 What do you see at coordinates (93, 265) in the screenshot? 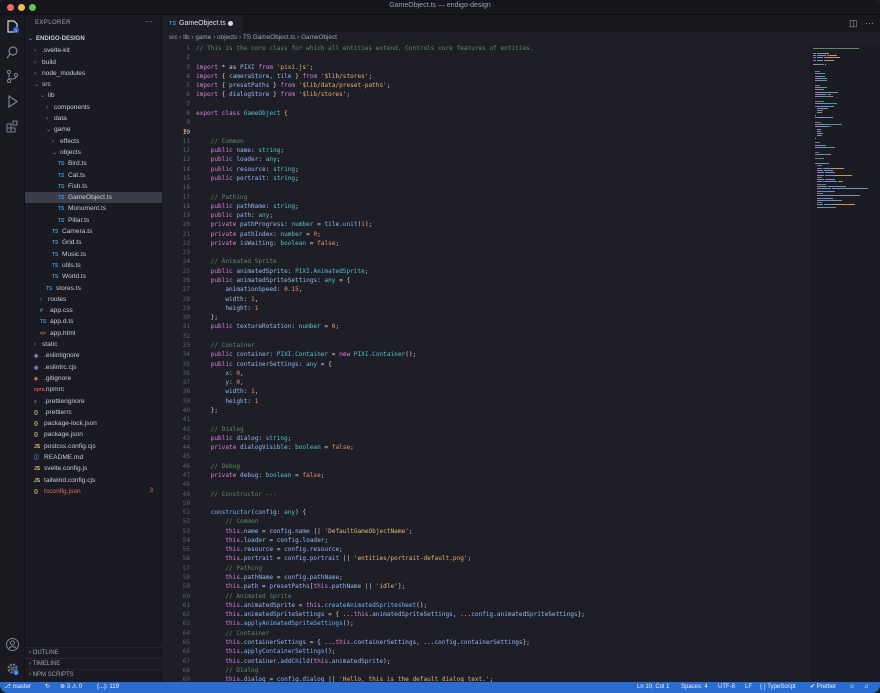
I see `tree-item: TS utils.ts` at bounding box center [93, 265].